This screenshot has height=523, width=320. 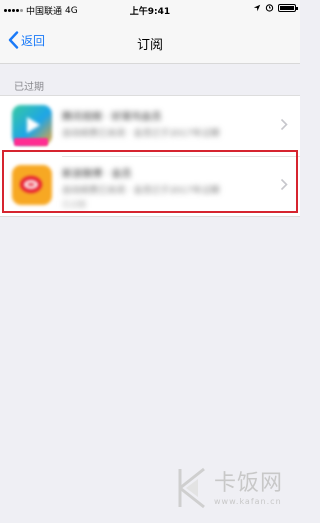 What do you see at coordinates (166, 125) in the screenshot?
I see `subscription-info: 腾讯视频 · 好莱坞会员 自动续费已关闭 · 会员已于2017年过期` at bounding box center [166, 125].